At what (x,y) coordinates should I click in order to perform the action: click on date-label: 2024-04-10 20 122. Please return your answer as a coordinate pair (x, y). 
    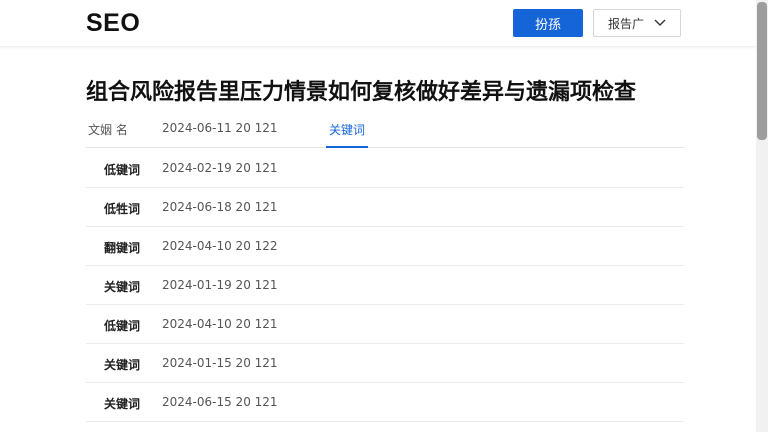
    Looking at the image, I should click on (220, 246).